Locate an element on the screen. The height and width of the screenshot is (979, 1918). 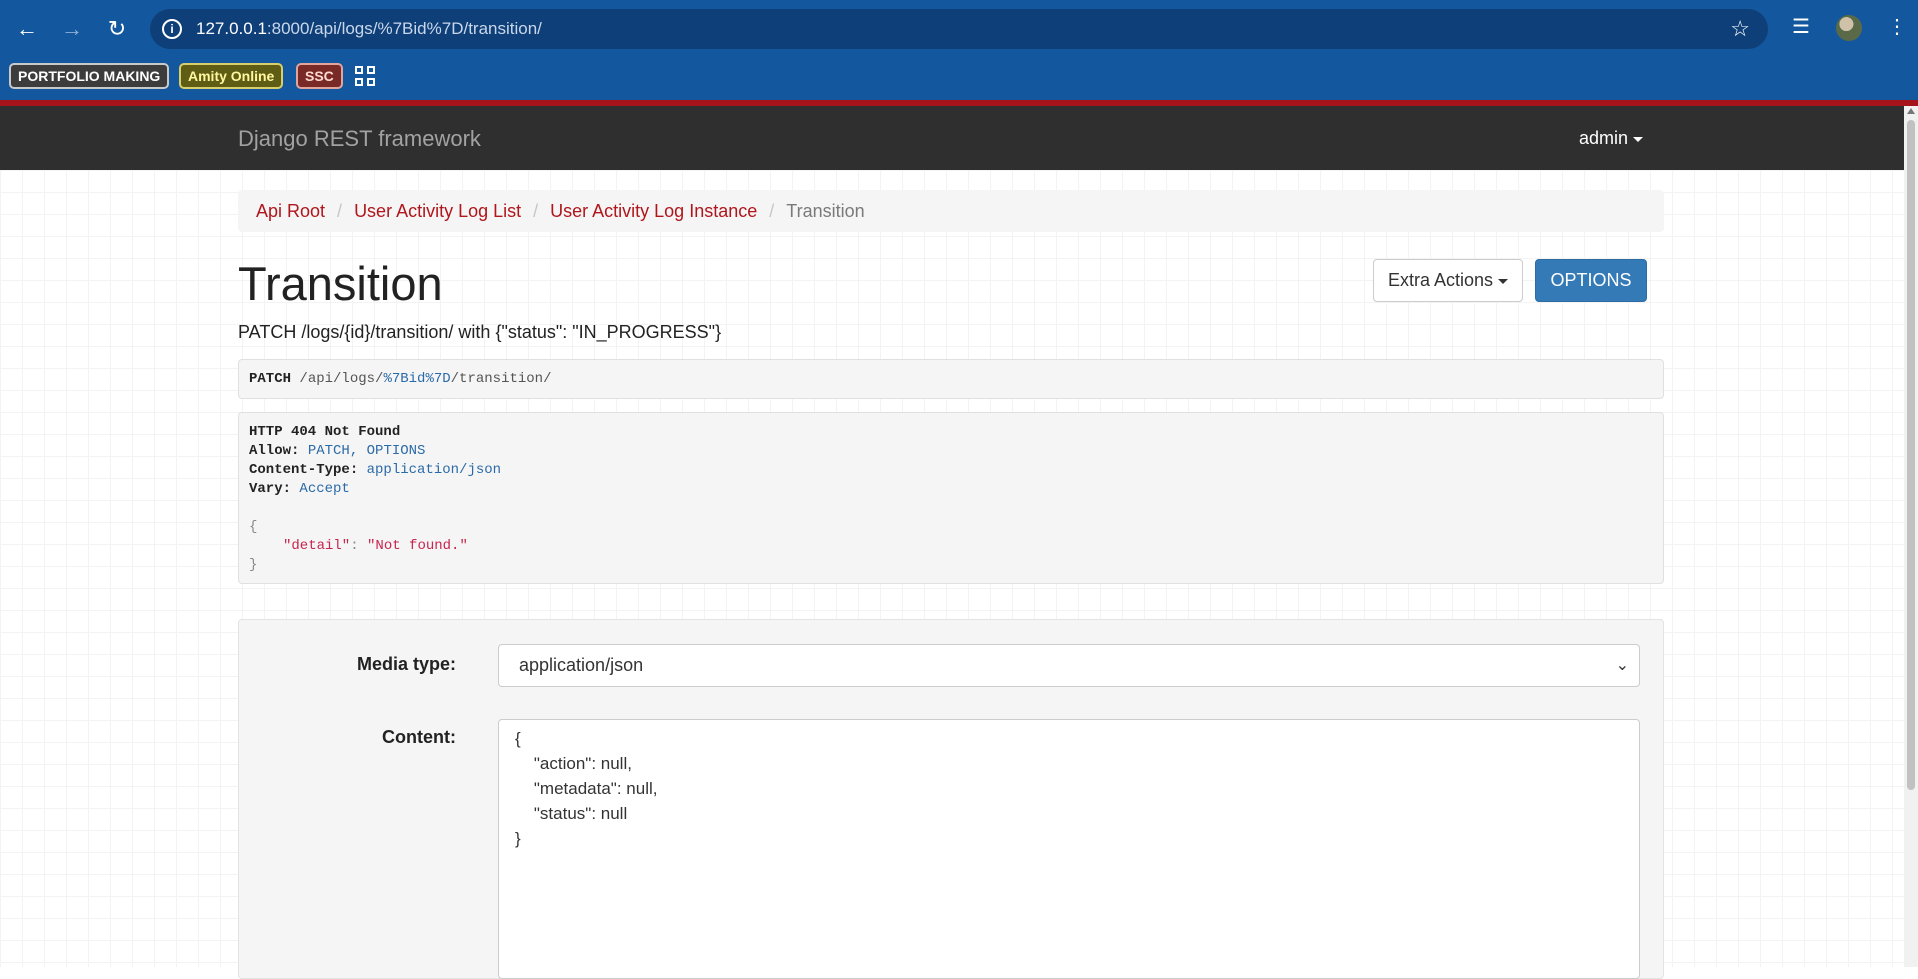
breadcrumb-api-root: Api Root is located at coordinates (290, 211).